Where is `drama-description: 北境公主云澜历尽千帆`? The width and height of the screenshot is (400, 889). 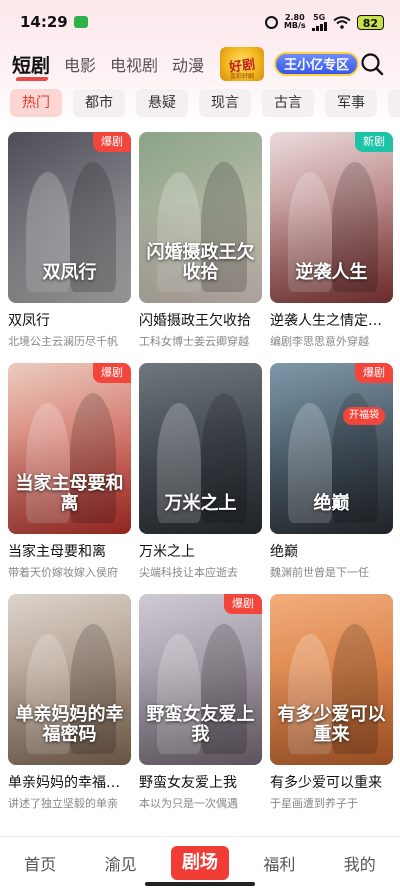
drama-description: 北境公主云澜历尽千帆 is located at coordinates (63, 341).